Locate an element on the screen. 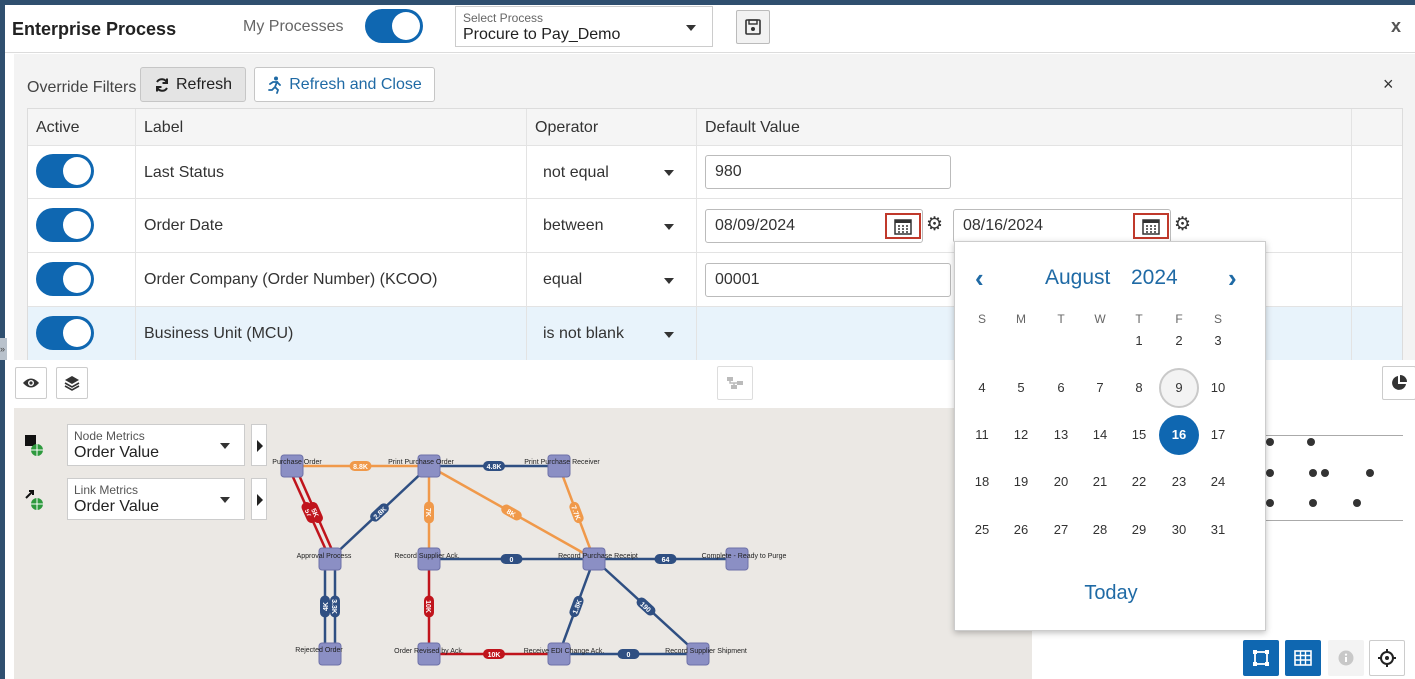 This screenshot has height=679, width=1415. chevron-right-icon: › is located at coordinates (1232, 278).